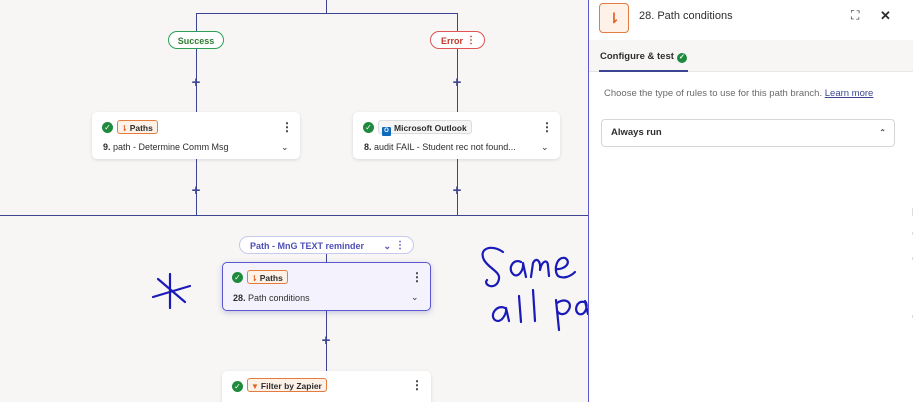 This screenshot has width=913, height=402. Describe the element at coordinates (279, 298) in the screenshot. I see `step-title-text: Path conditions` at that location.